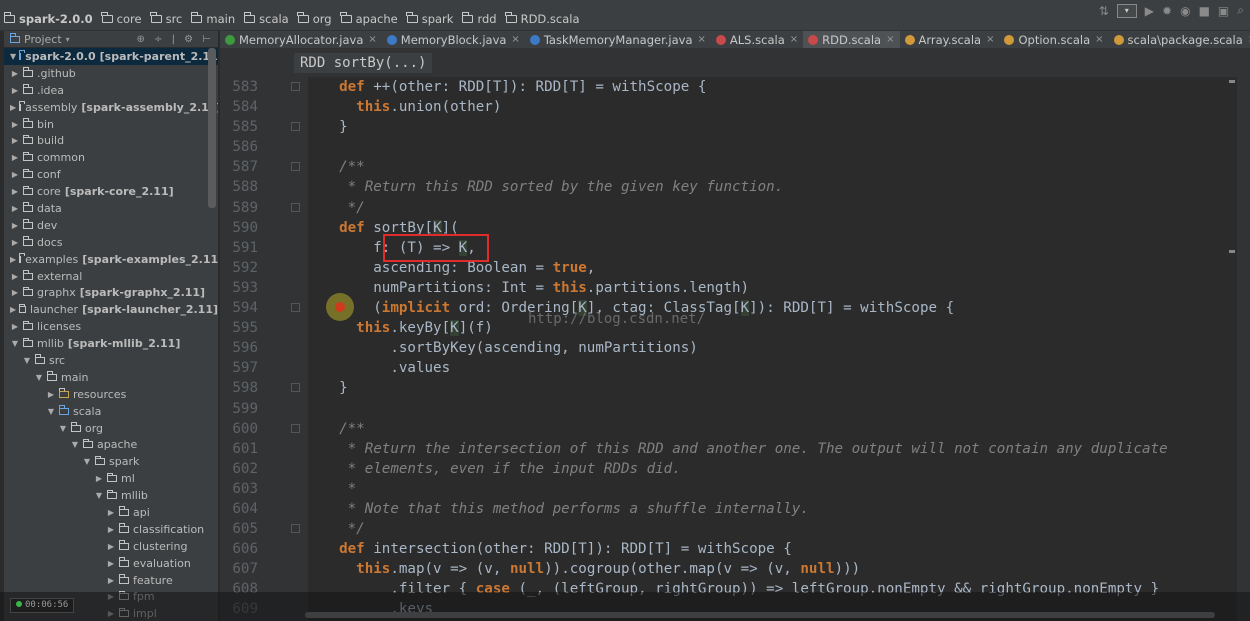 This screenshot has height=621, width=1250. What do you see at coordinates (111, 309) in the screenshot?
I see `tree-item: ▶ launcher [spark-launcher_2.11]` at bounding box center [111, 309].